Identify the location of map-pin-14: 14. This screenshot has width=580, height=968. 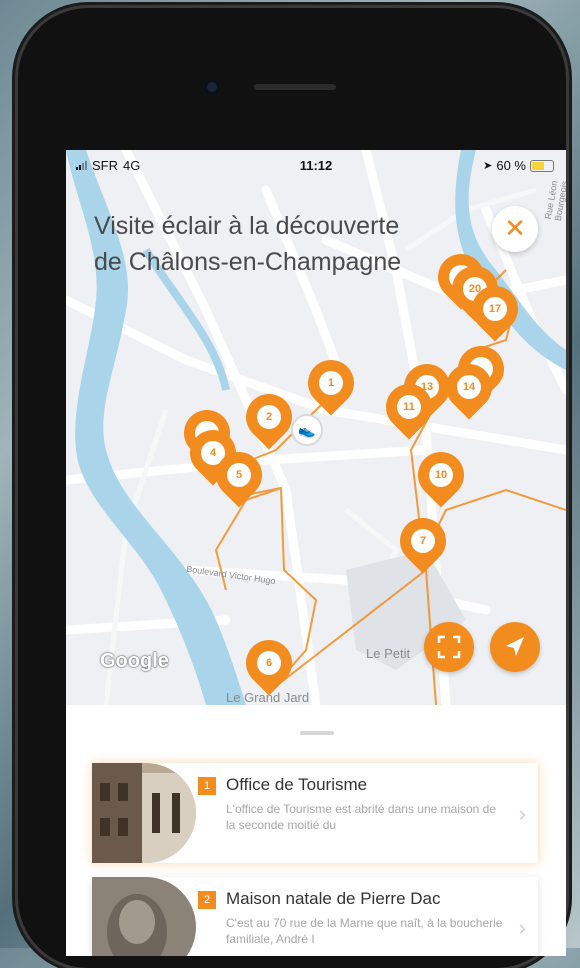
(469, 387).